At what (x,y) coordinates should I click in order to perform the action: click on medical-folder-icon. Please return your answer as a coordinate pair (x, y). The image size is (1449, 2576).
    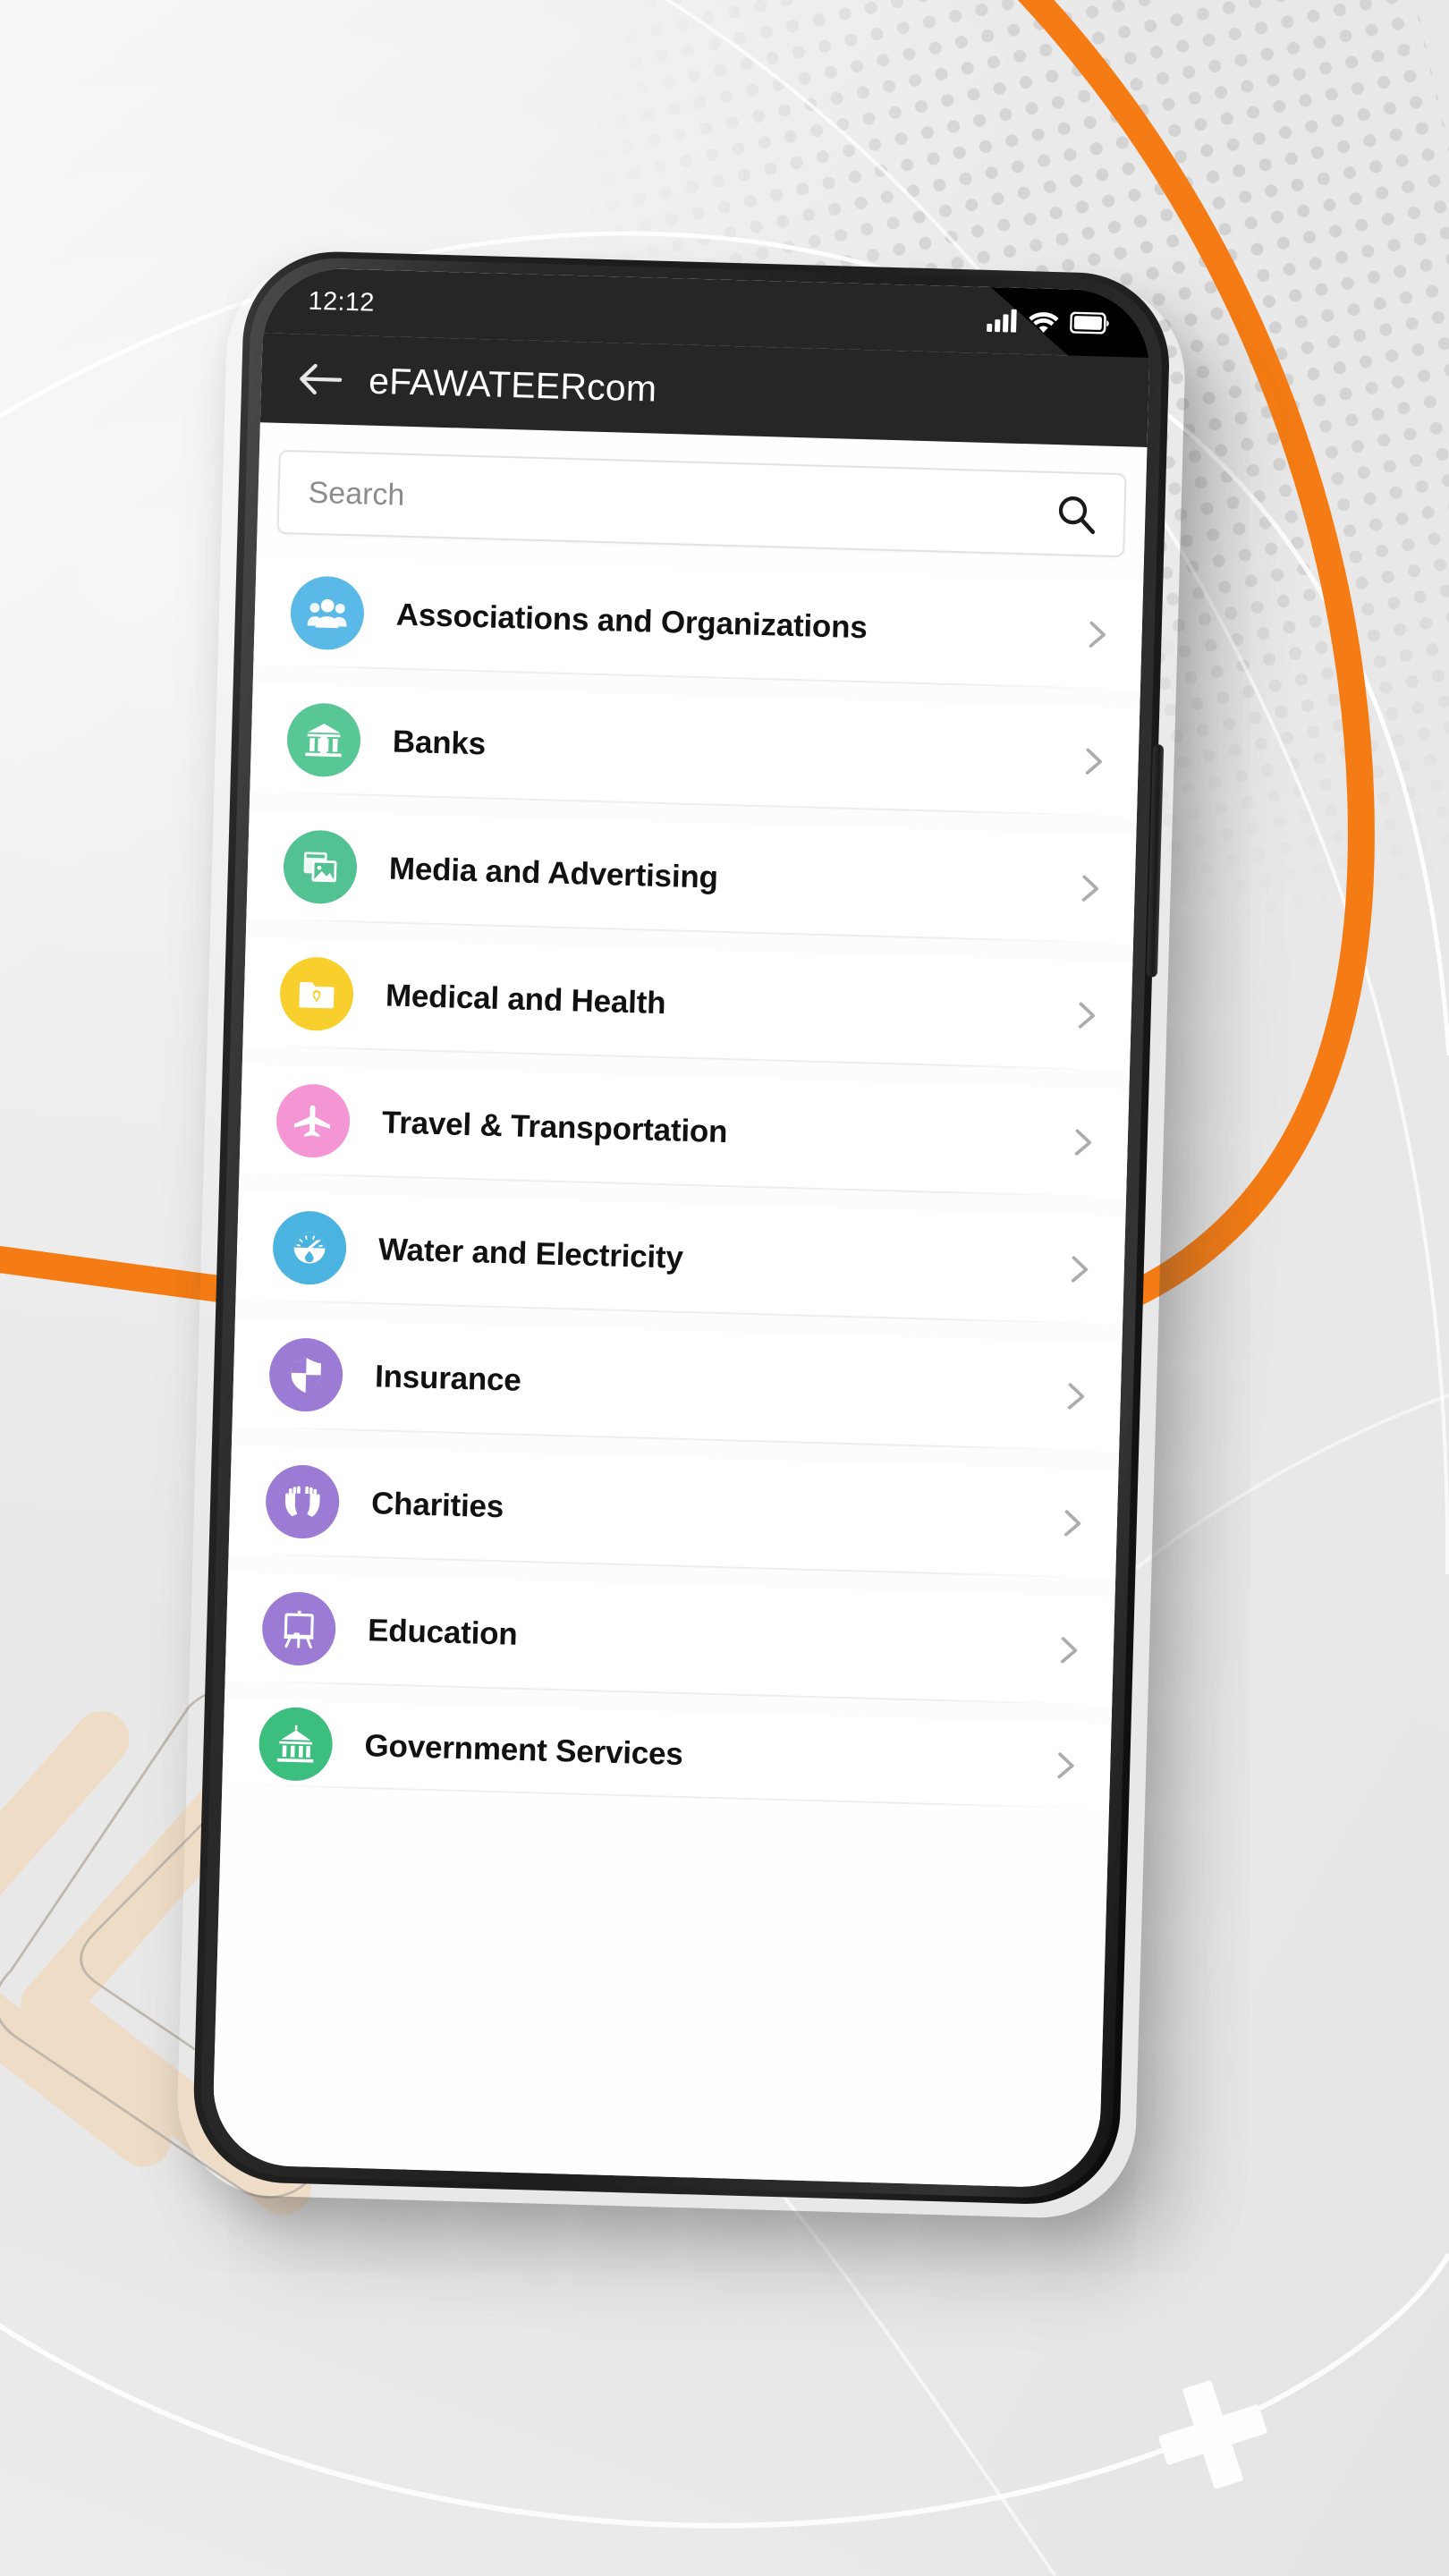
    Looking at the image, I should click on (317, 995).